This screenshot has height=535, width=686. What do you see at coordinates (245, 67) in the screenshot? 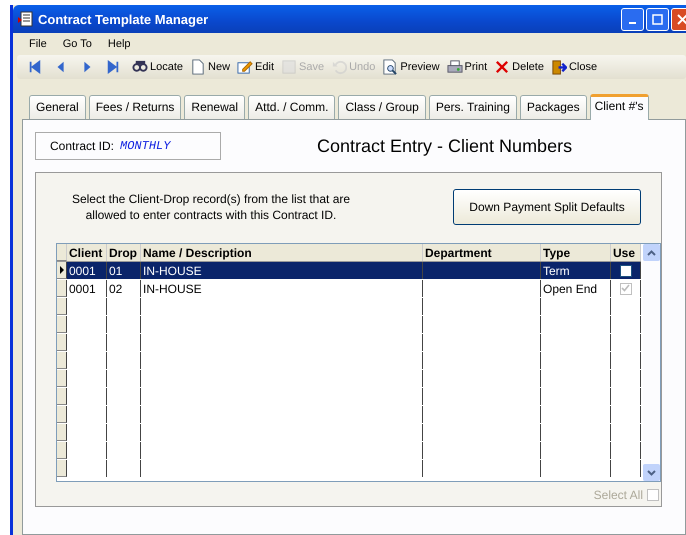
I see `pencil-icon` at bounding box center [245, 67].